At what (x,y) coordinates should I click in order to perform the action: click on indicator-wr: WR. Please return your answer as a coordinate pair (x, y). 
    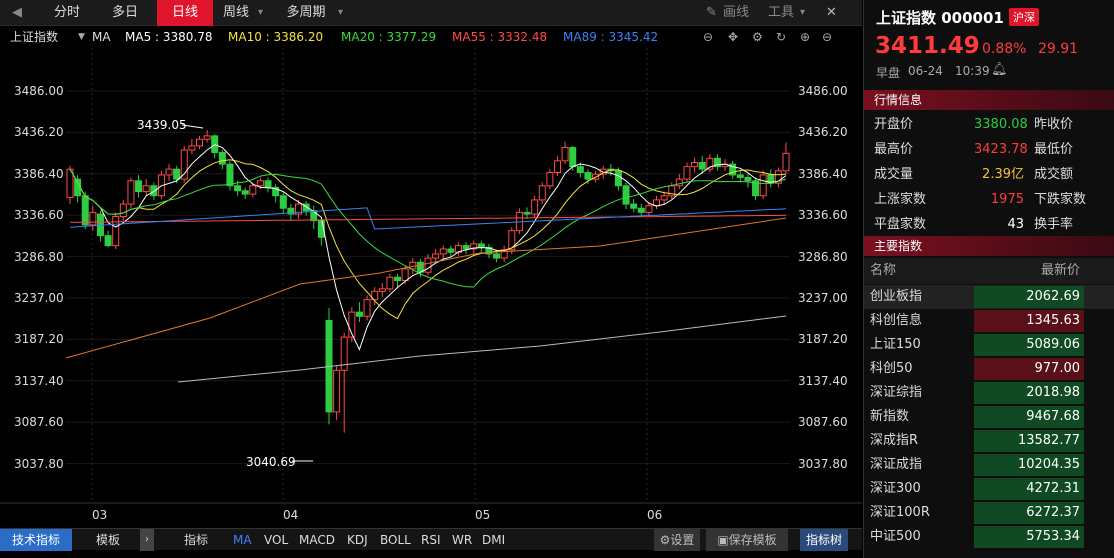
    Looking at the image, I should click on (462, 540).